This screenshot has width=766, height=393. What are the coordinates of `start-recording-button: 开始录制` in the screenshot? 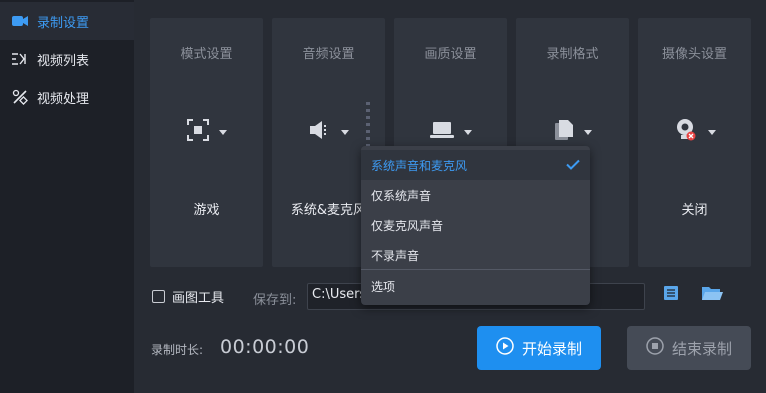 It's located at (539, 348).